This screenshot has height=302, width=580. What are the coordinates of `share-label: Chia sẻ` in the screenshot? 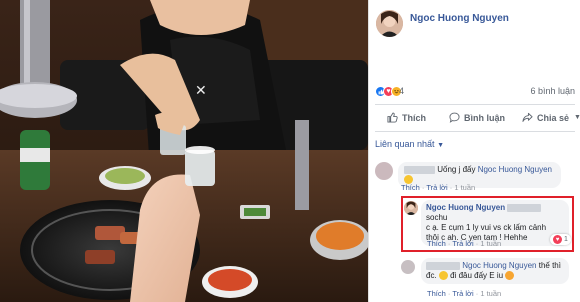 It's located at (553, 117).